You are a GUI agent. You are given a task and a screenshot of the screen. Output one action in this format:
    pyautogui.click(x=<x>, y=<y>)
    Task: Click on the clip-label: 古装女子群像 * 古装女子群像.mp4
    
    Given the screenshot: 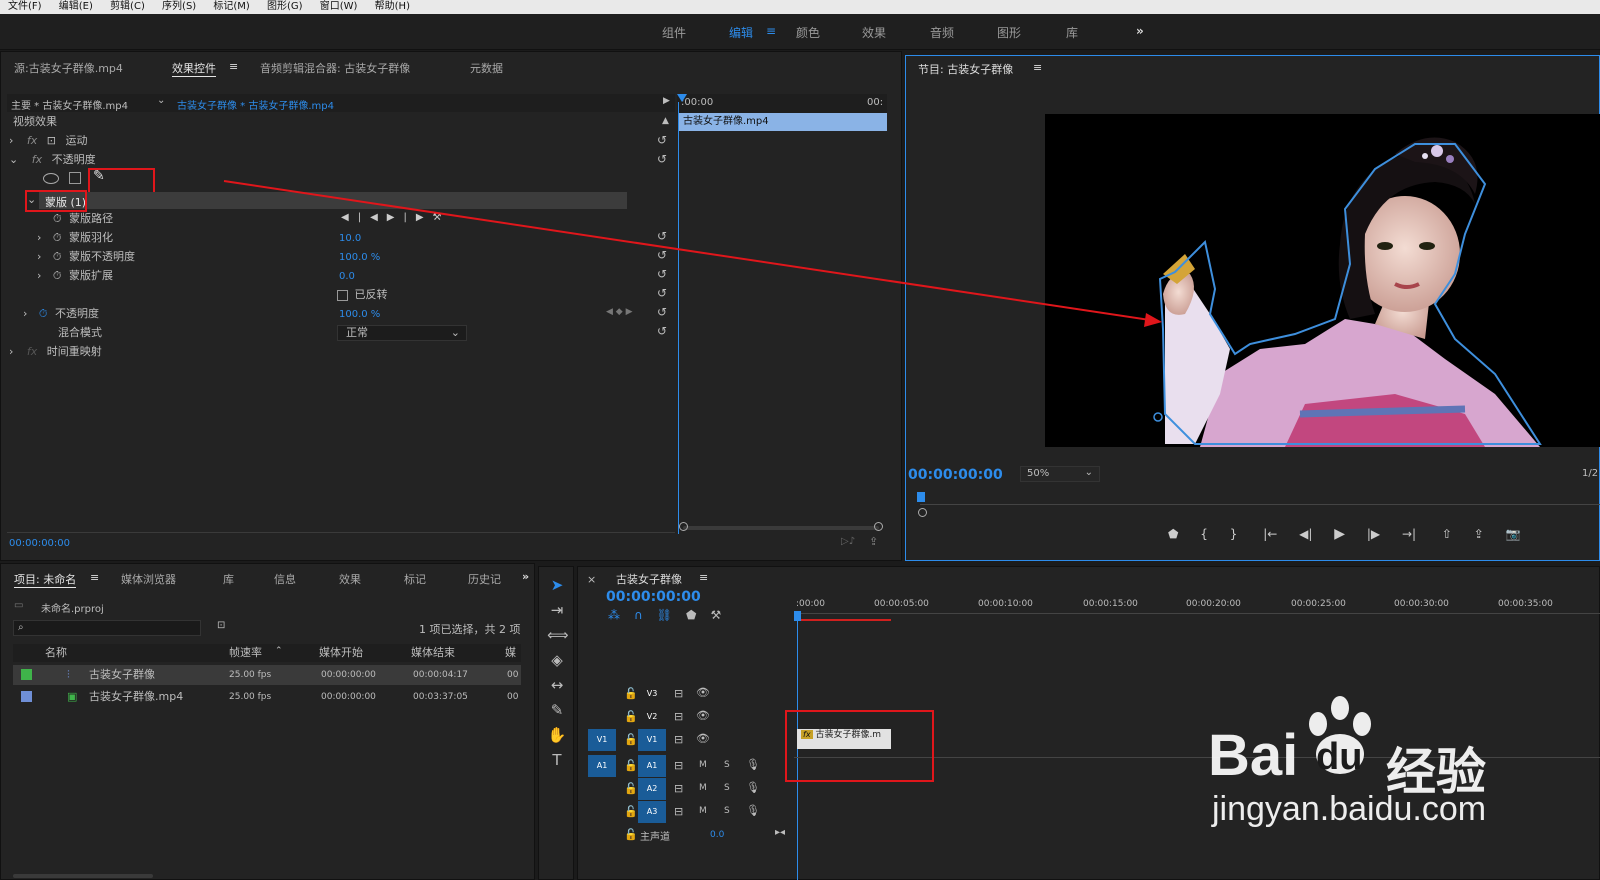 What is the action you would take?
    pyautogui.click(x=255, y=104)
    